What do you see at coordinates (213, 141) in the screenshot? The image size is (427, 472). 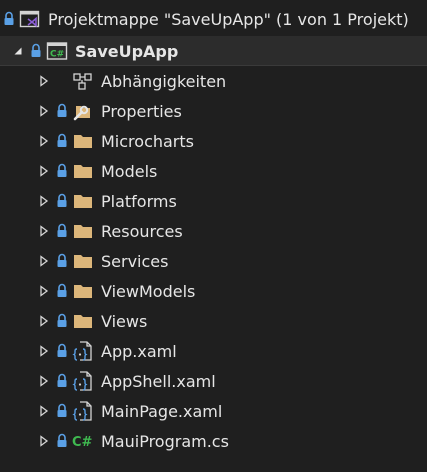 I see `tree-item-folder-microcharts: Microcharts` at bounding box center [213, 141].